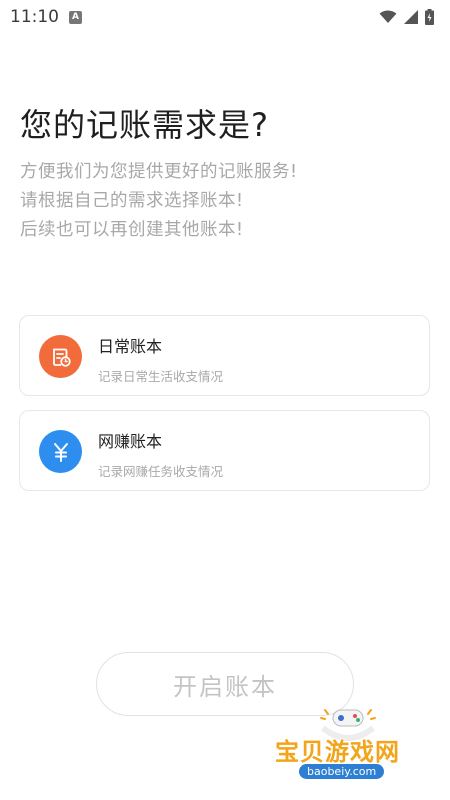  I want to click on status-left: 11:10 A, so click(46, 17).